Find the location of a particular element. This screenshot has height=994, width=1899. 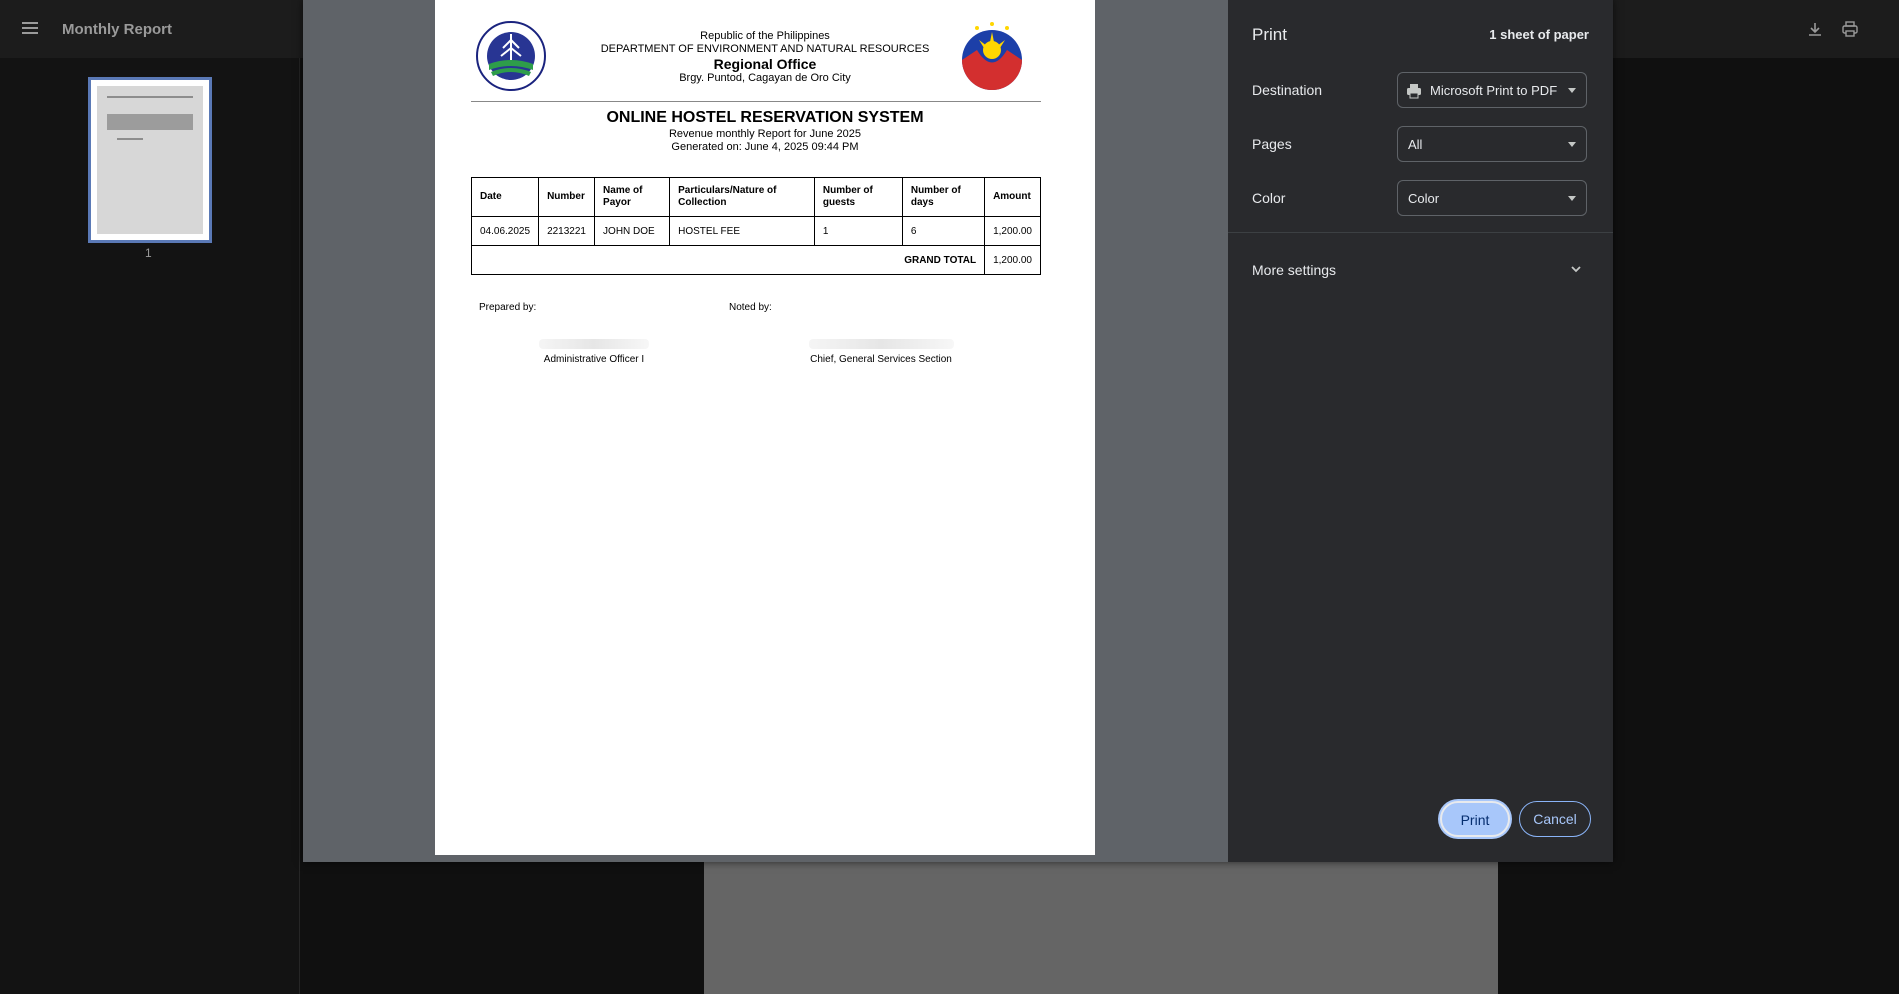

print-icon is located at coordinates (1850, 29).